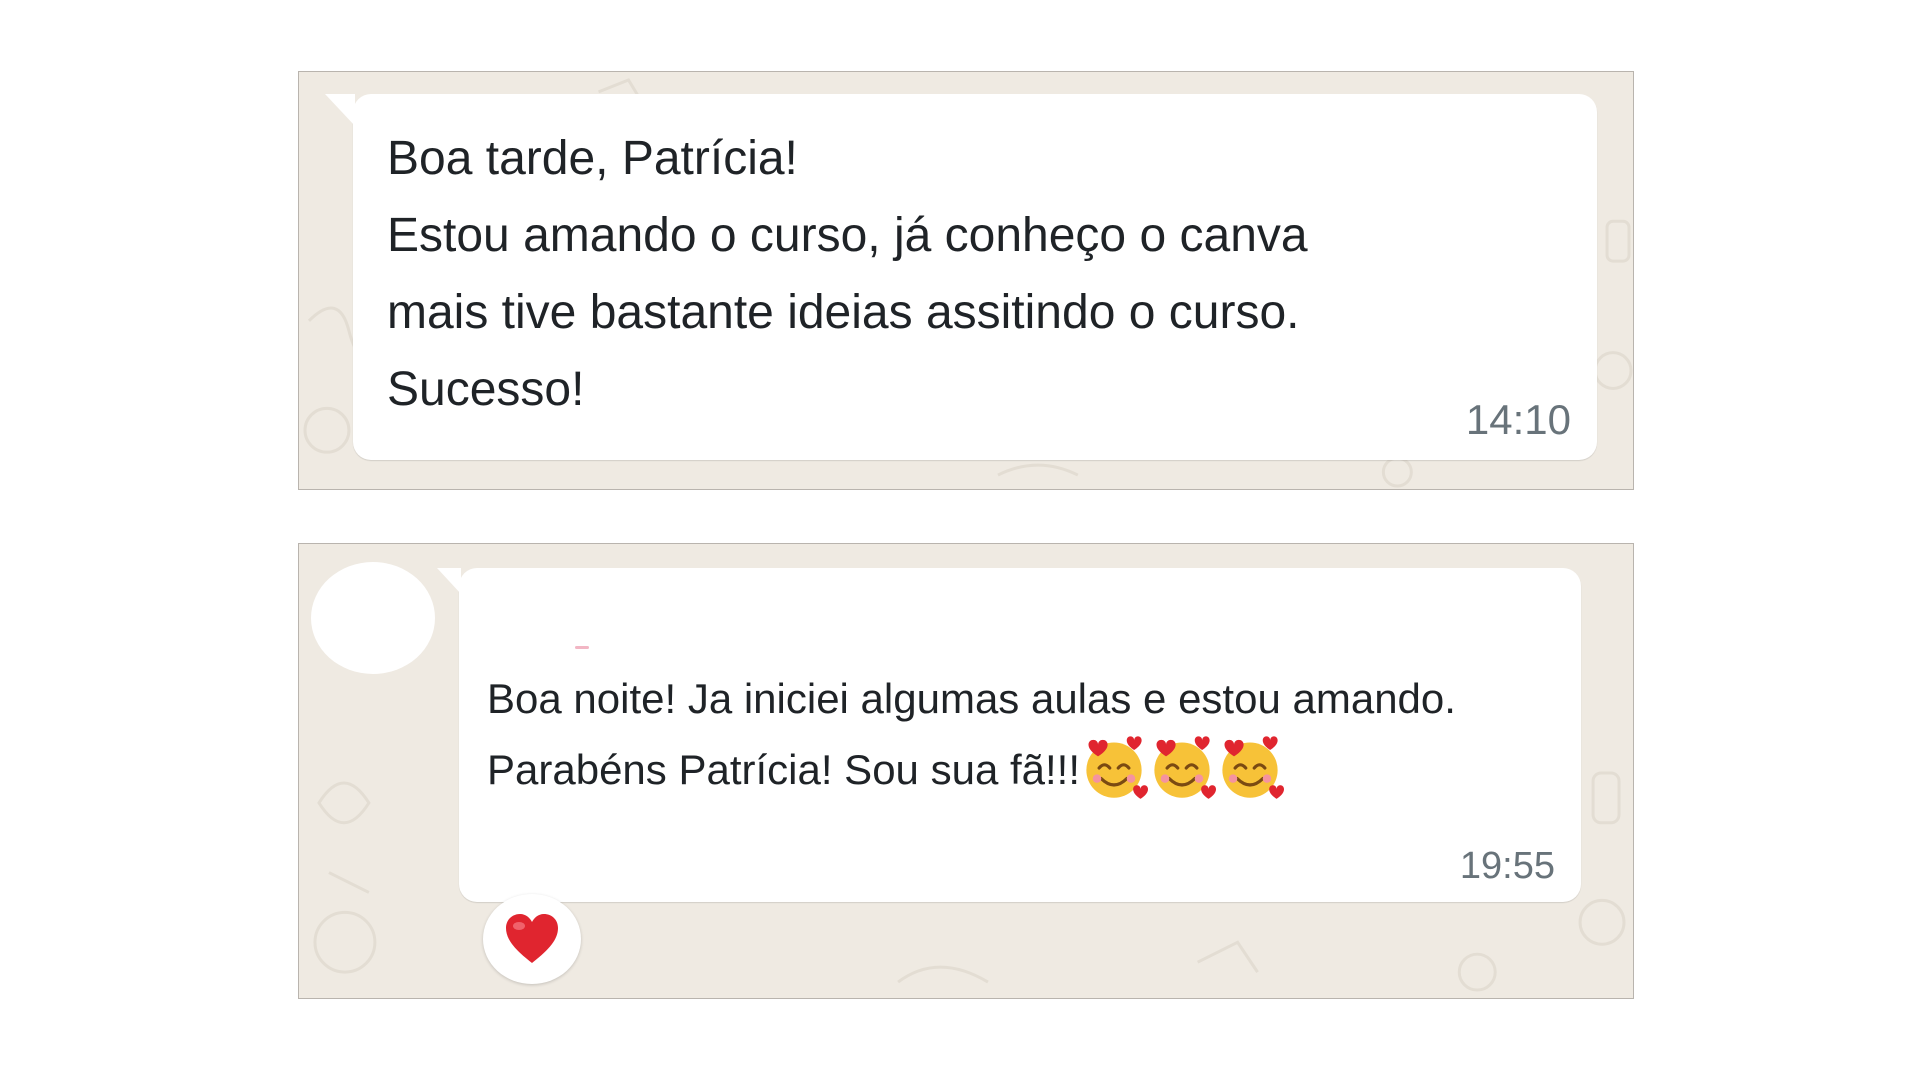 This screenshot has width=1920, height=1080. I want to click on red-heart-icon, so click(532, 938).